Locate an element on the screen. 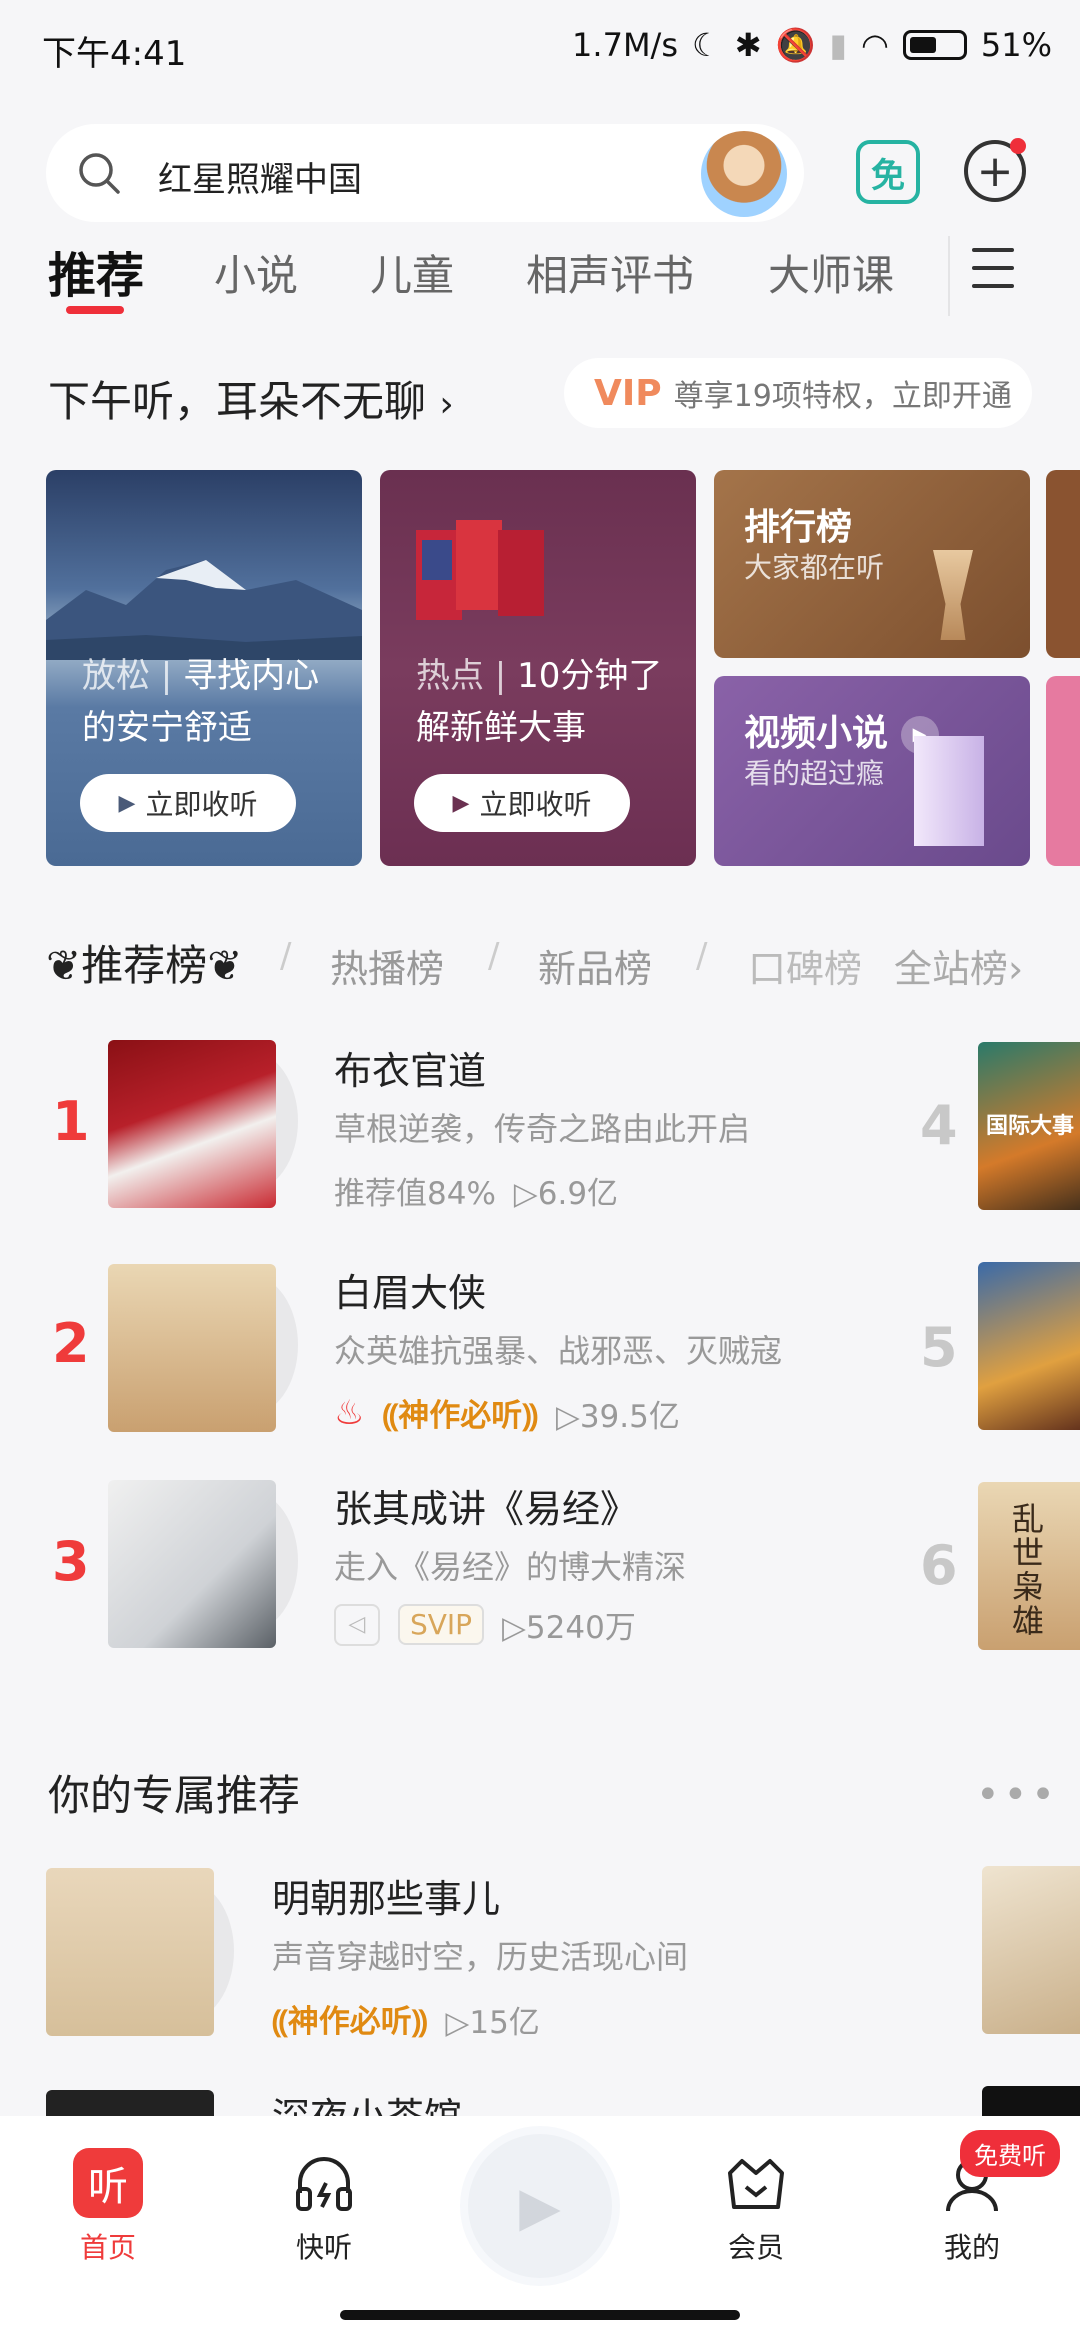 The width and height of the screenshot is (1080, 2340). greeting-text: 下午听，耳朵不无聊 is located at coordinates (237, 401).